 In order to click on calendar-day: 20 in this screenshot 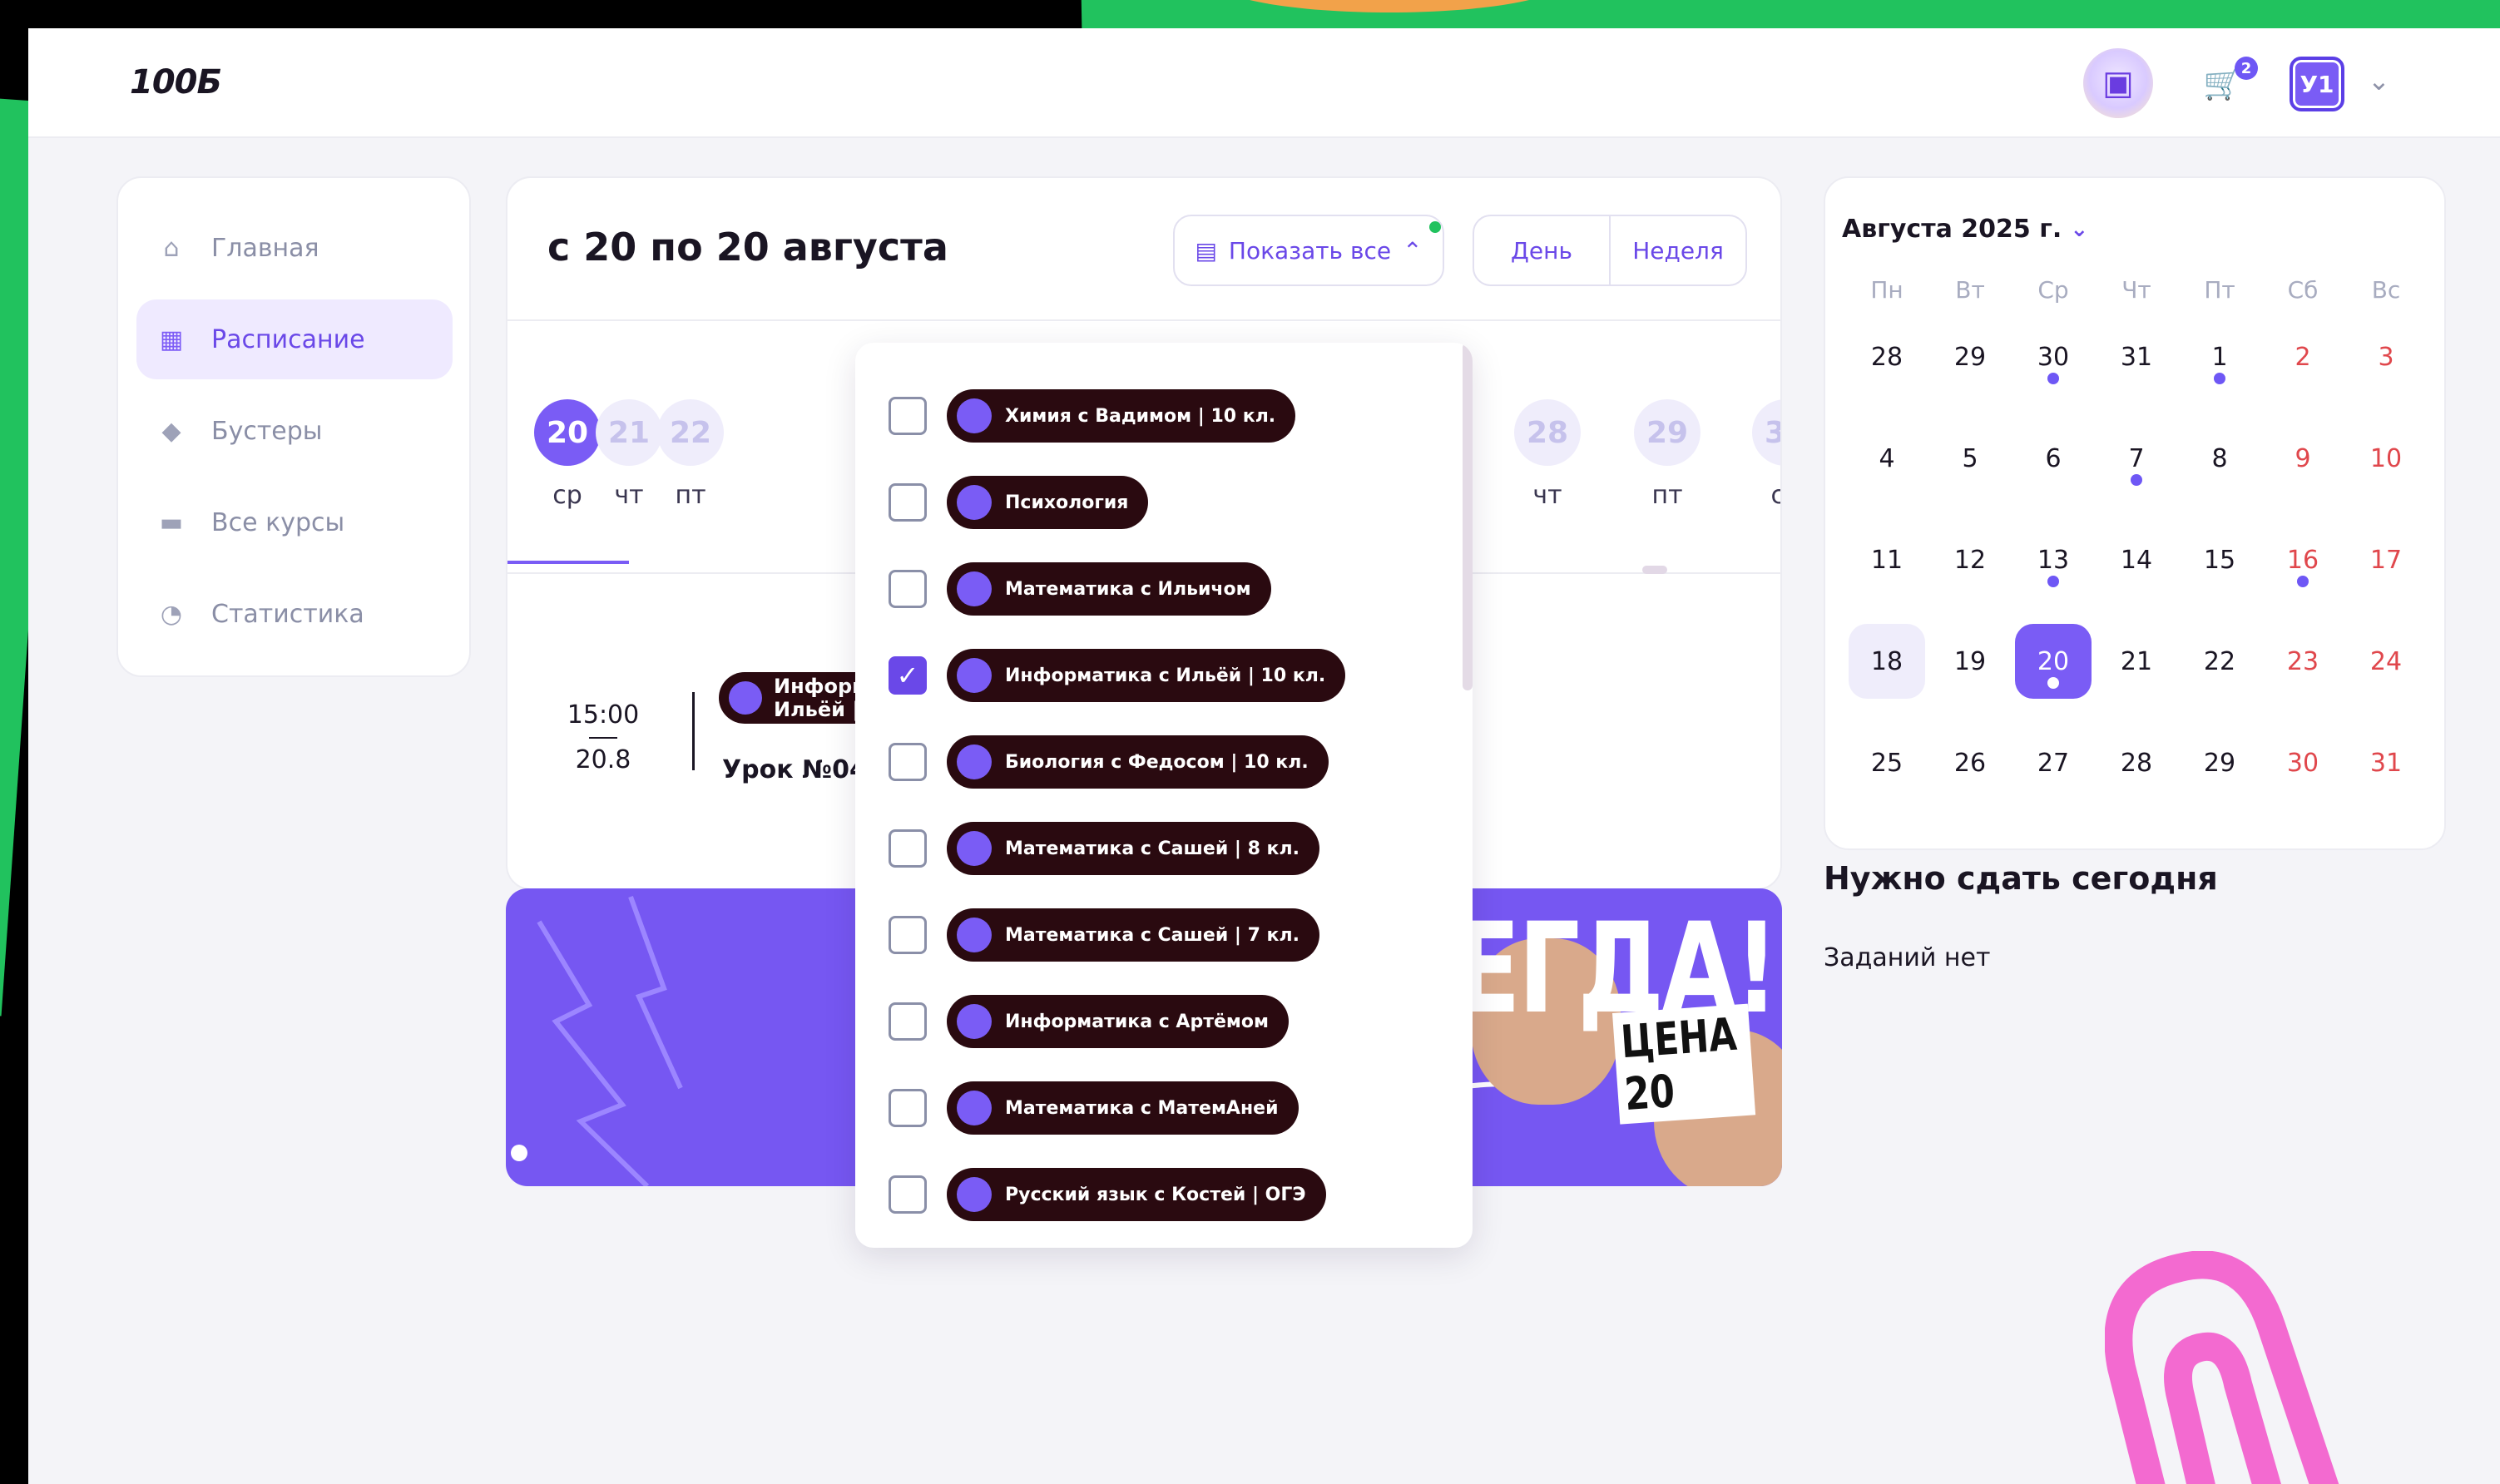, I will do `click(2053, 661)`.